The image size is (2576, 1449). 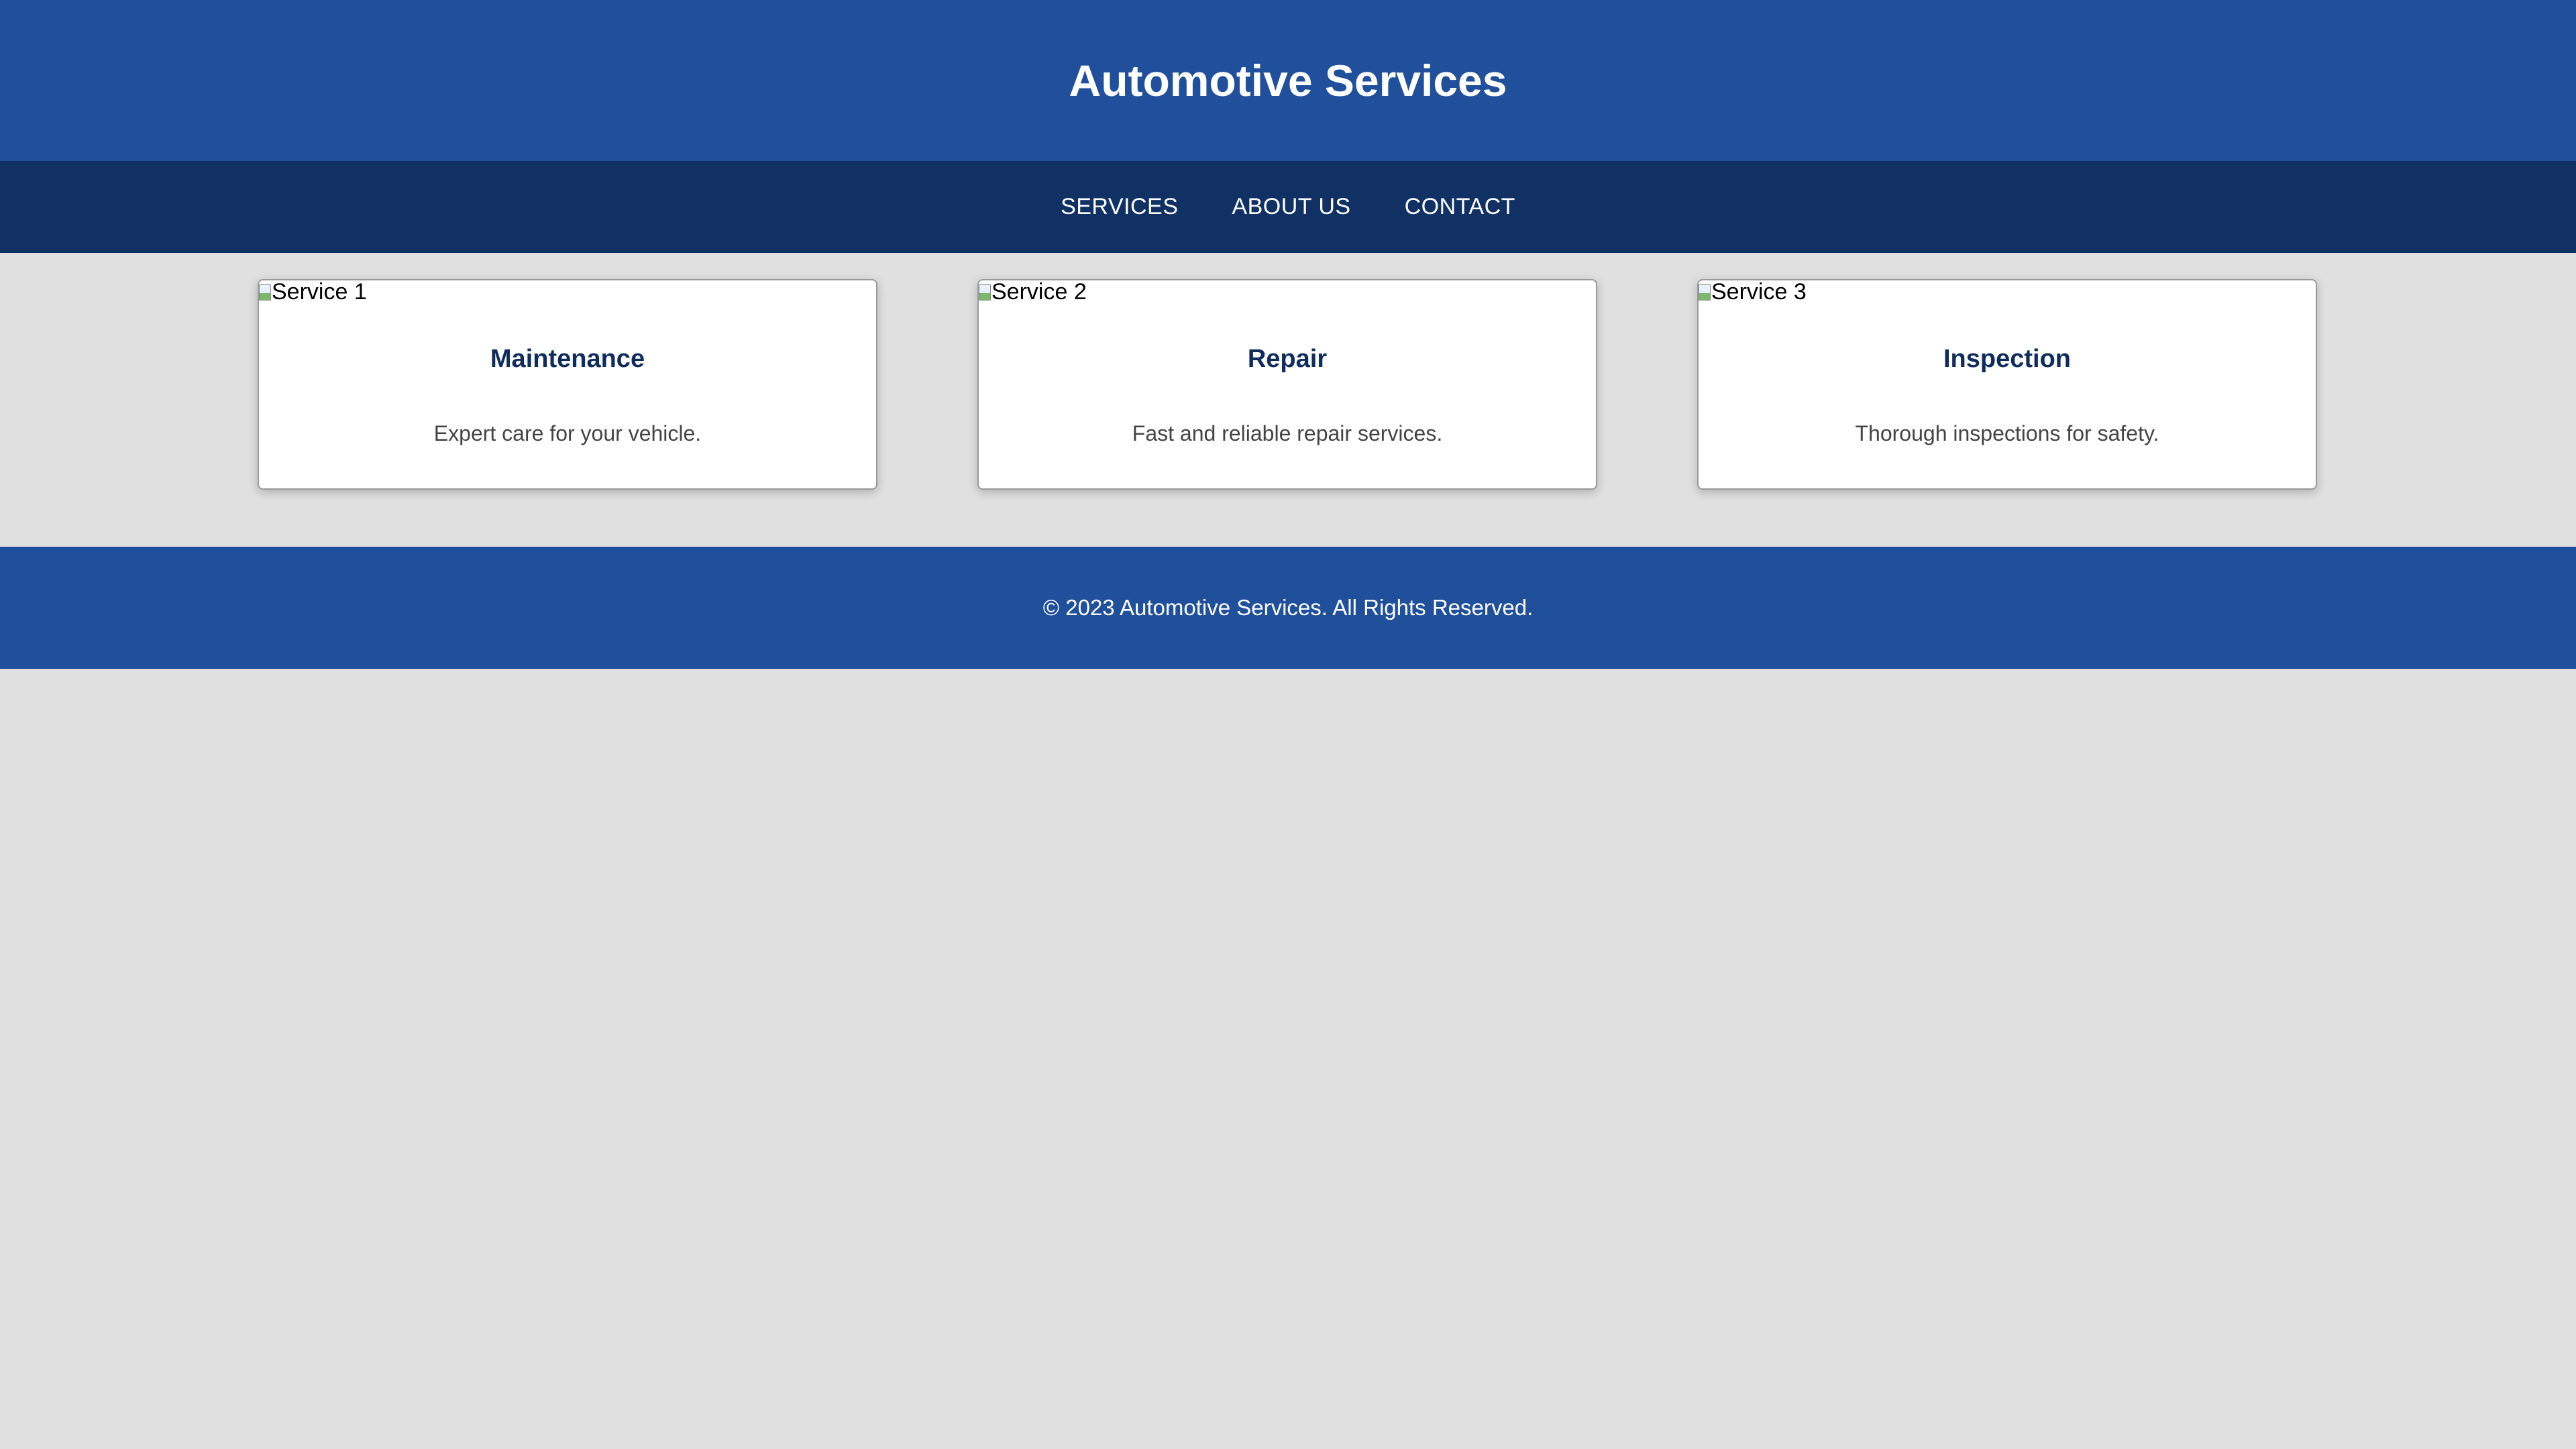 What do you see at coordinates (1753, 291) in the screenshot?
I see `service-image: Service 3` at bounding box center [1753, 291].